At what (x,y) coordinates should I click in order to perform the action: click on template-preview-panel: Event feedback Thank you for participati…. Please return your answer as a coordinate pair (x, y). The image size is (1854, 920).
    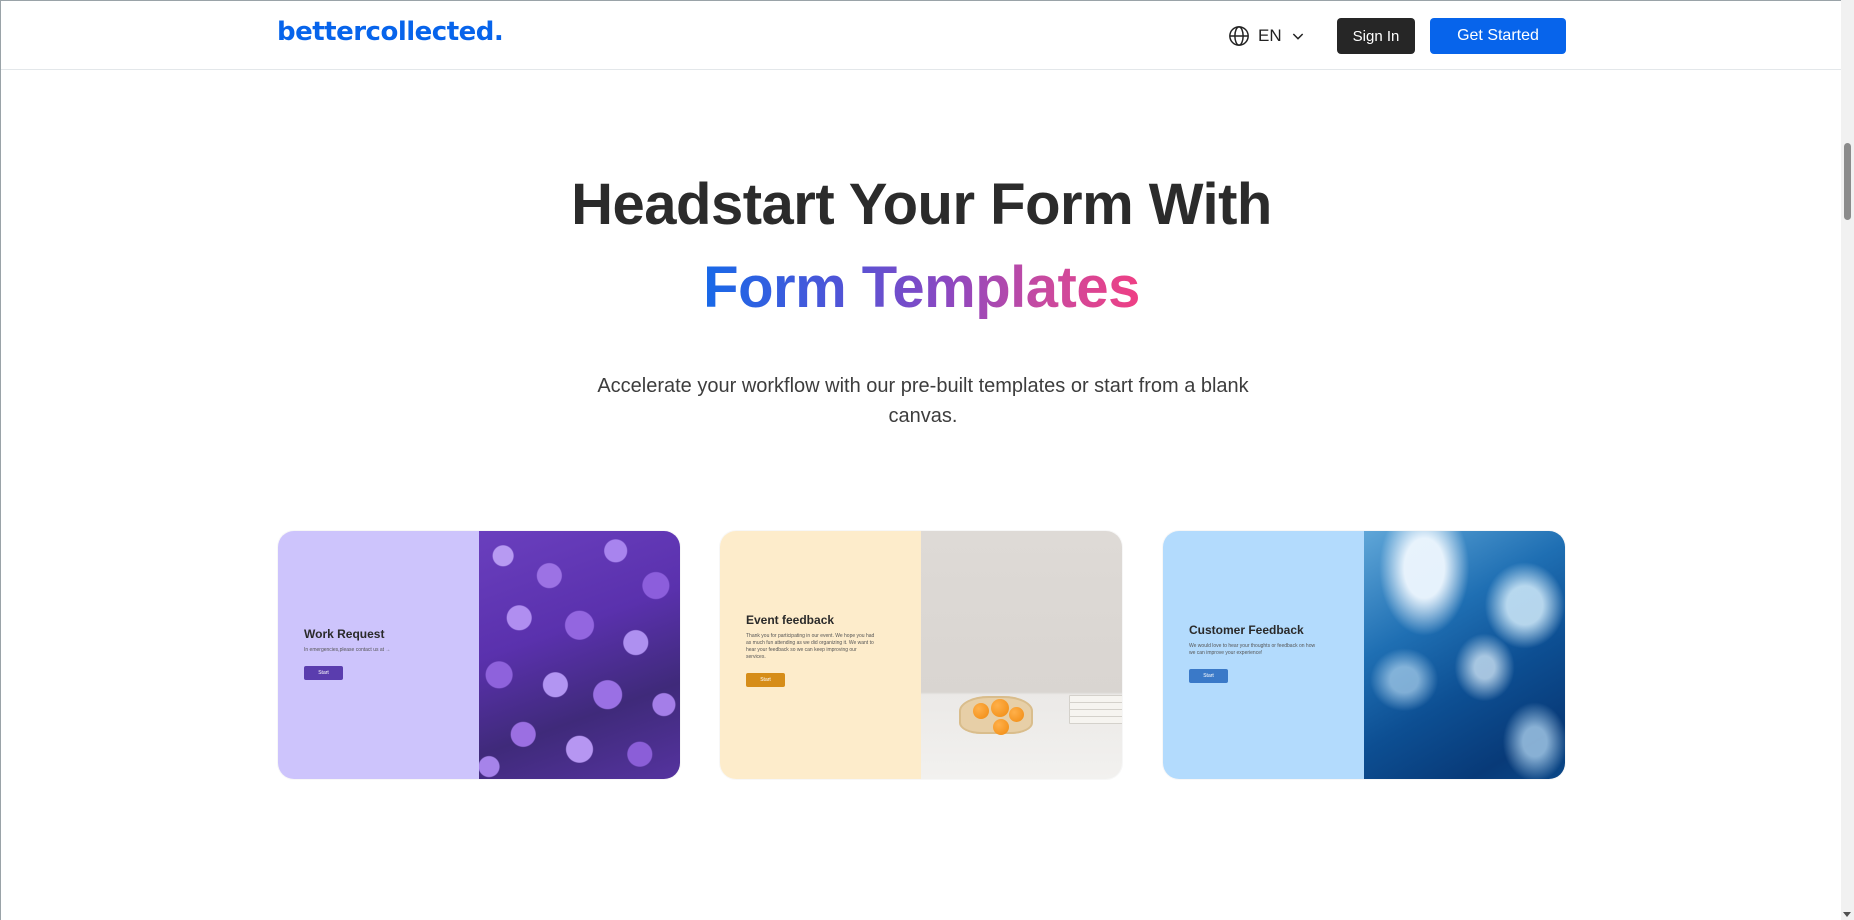
    Looking at the image, I should click on (820, 655).